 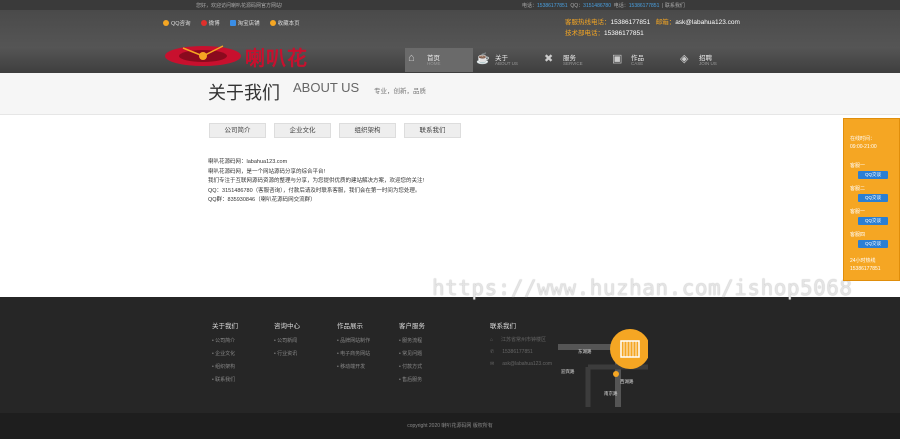 What do you see at coordinates (630, 22) in the screenshot?
I see `sales-phone: 15386177851` at bounding box center [630, 22].